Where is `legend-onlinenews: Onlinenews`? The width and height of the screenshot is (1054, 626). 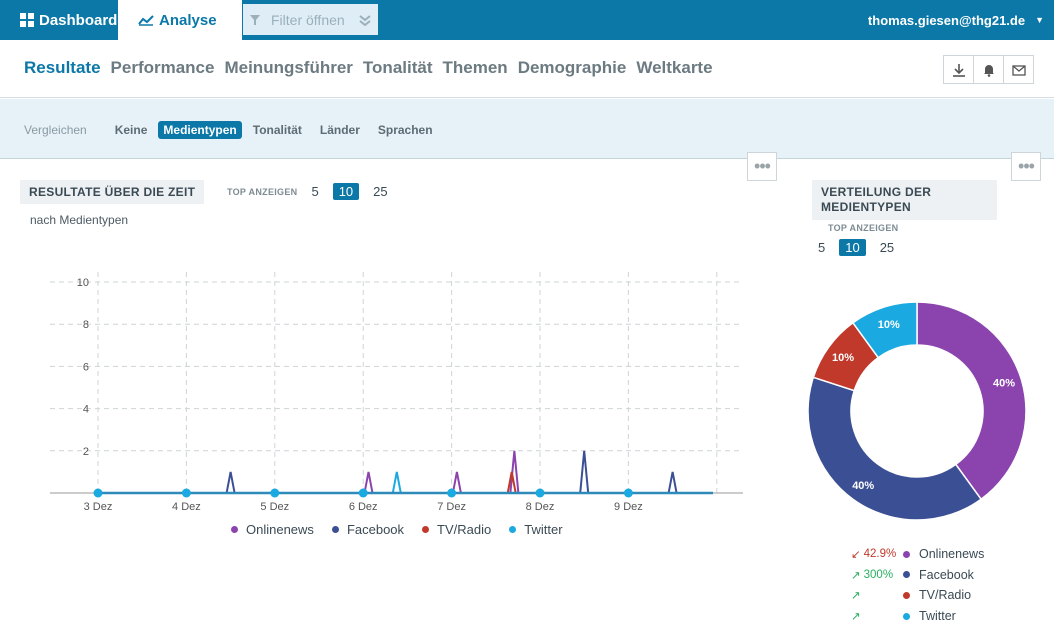 legend-onlinenews: Onlinenews is located at coordinates (272, 529).